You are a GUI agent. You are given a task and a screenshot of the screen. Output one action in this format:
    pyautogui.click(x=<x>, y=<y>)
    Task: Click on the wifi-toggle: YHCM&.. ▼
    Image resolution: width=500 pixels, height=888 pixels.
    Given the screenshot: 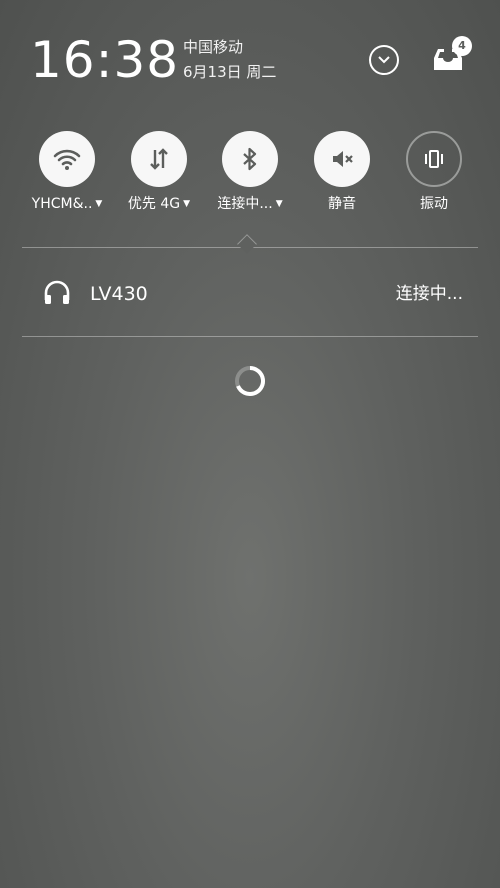 What is the action you would take?
    pyautogui.click(x=67, y=175)
    